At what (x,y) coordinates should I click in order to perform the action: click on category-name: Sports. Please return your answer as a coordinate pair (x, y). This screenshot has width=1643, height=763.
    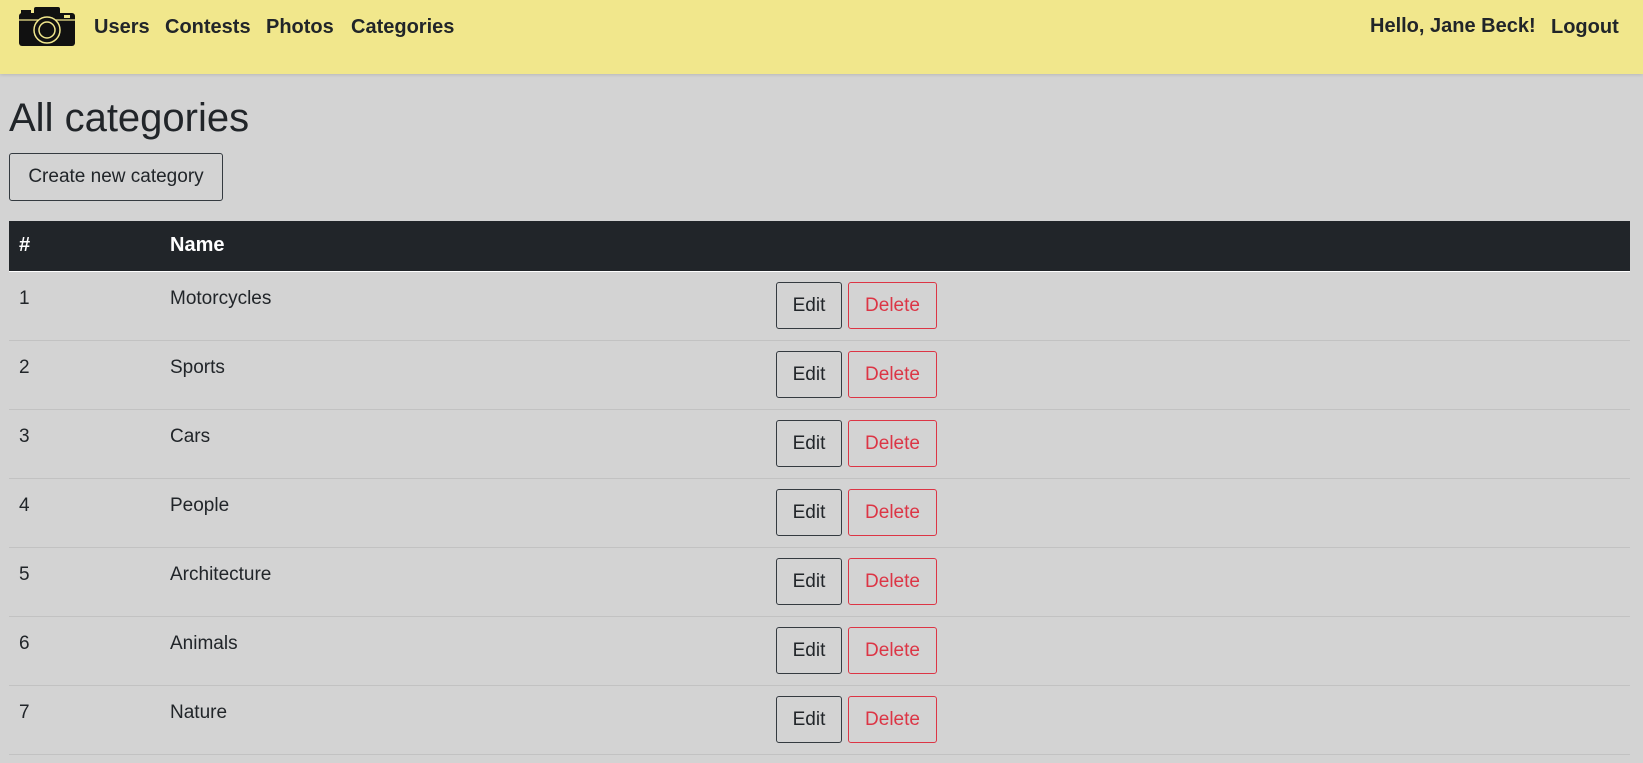
    Looking at the image, I should click on (197, 367).